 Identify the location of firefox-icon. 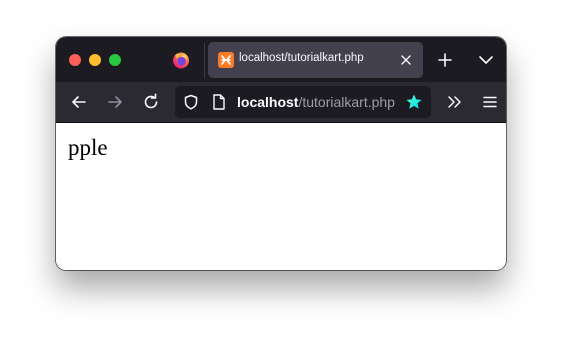
(181, 60).